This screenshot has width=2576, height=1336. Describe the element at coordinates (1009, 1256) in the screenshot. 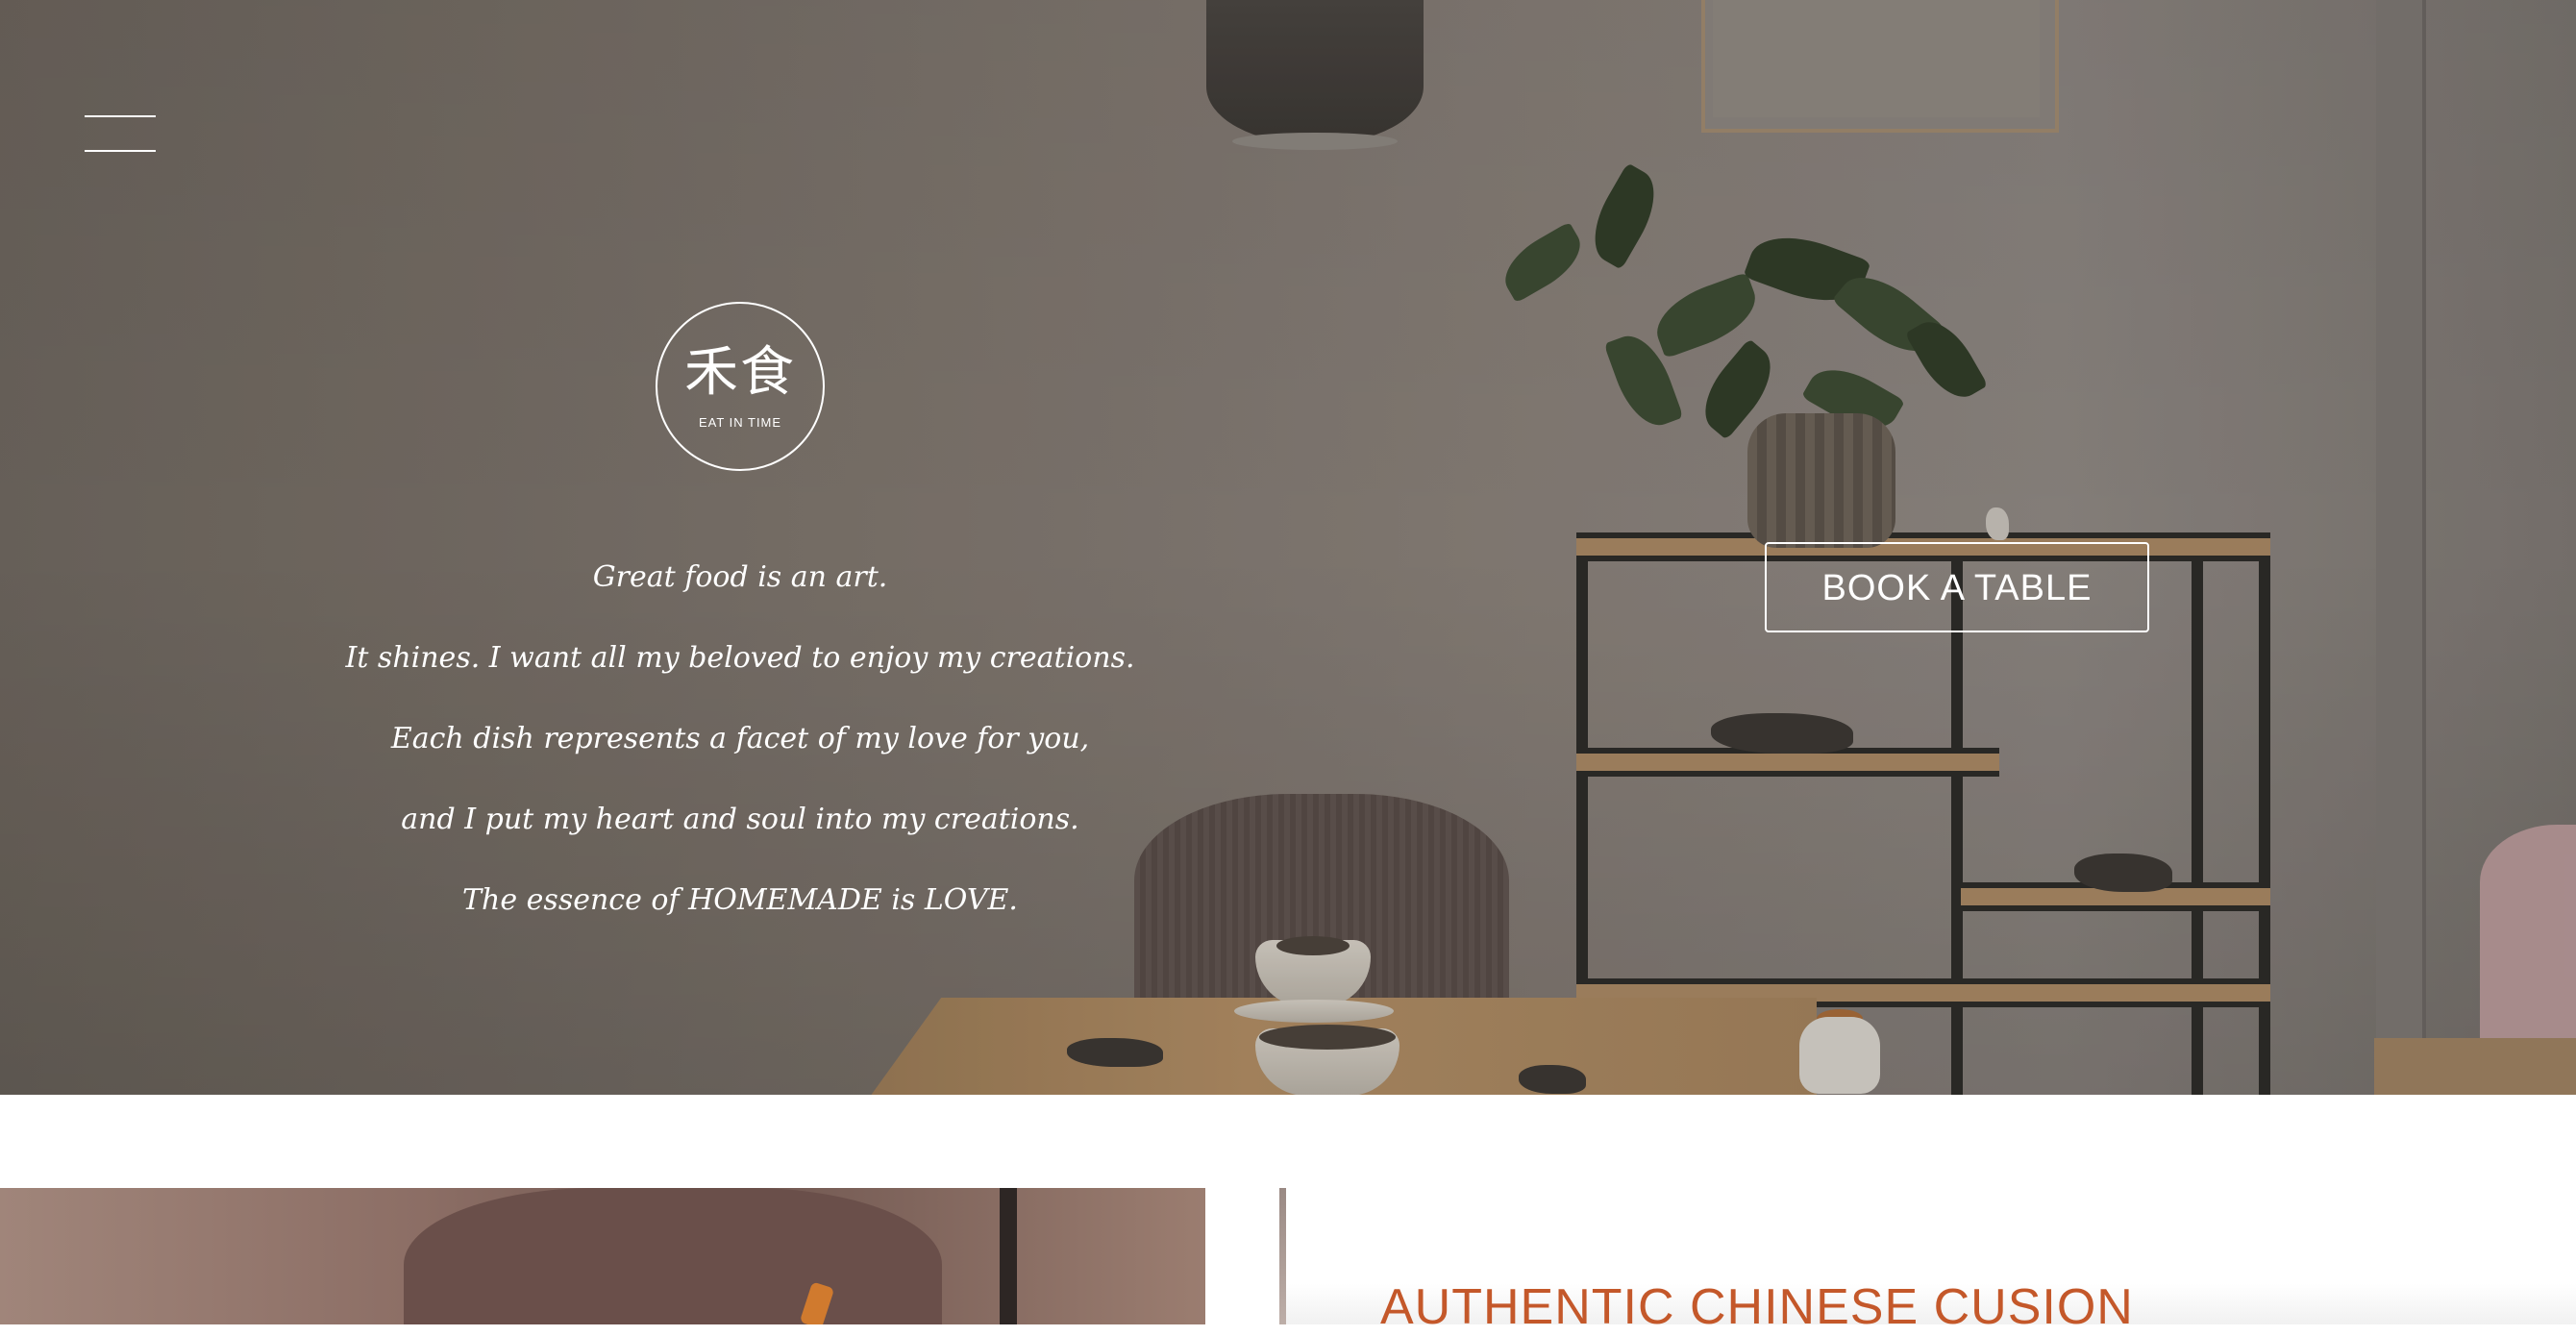

I see `about-photo-post` at that location.